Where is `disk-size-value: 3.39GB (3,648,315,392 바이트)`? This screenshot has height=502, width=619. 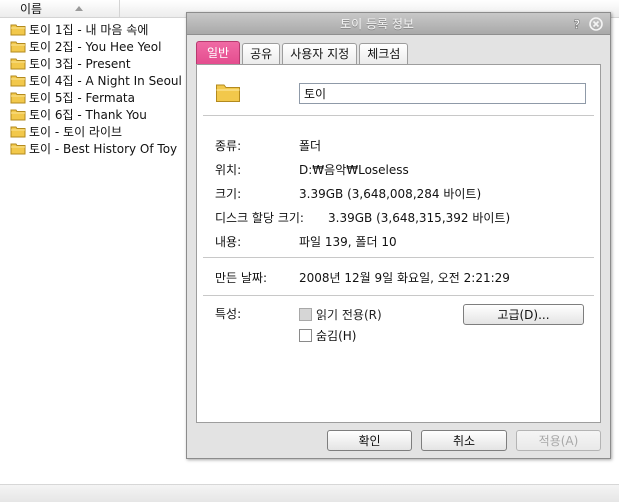
disk-size-value: 3.39GB (3,648,315,392 바이트) is located at coordinates (419, 218).